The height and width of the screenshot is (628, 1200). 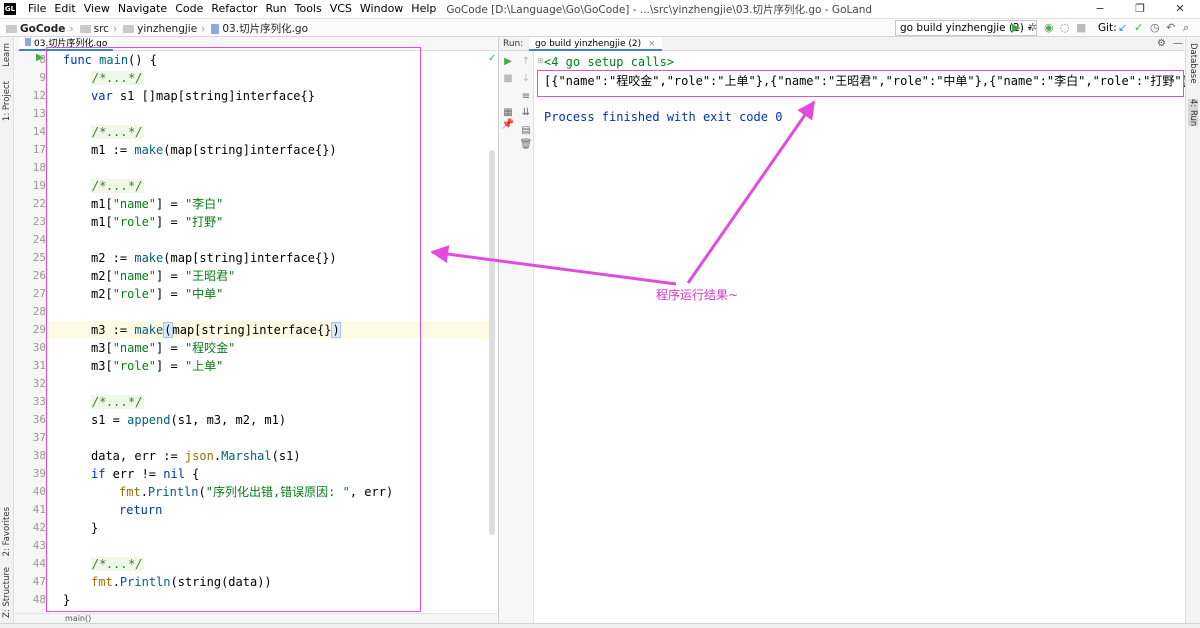 What do you see at coordinates (256, 618) in the screenshot?
I see `editor-breadcrumb: main()` at bounding box center [256, 618].